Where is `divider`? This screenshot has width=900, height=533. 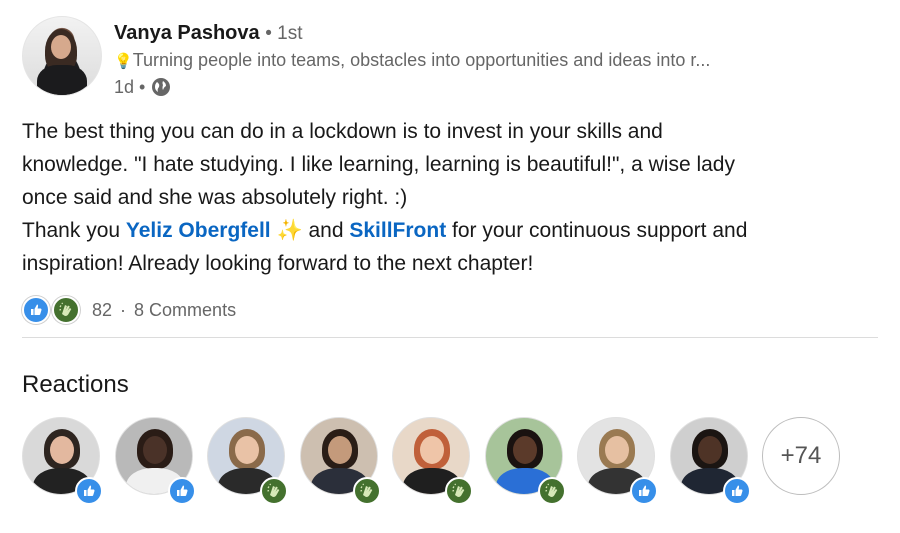
divider is located at coordinates (450, 337).